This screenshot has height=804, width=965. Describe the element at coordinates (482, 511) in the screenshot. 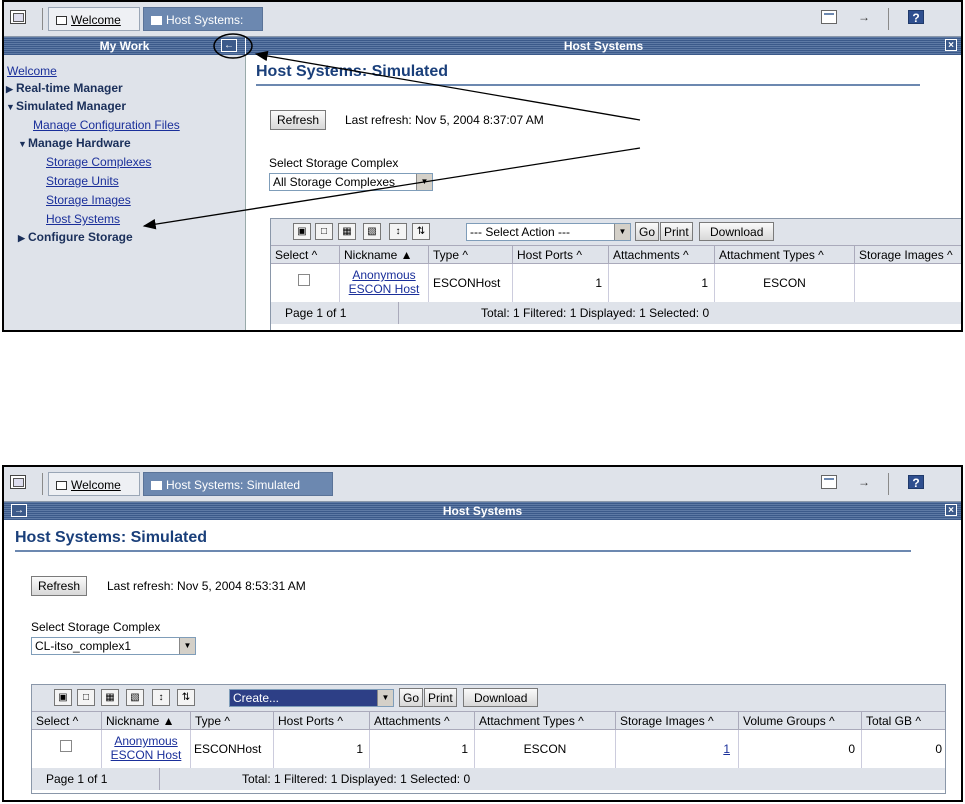

I see `panel-title: Host Systems` at that location.